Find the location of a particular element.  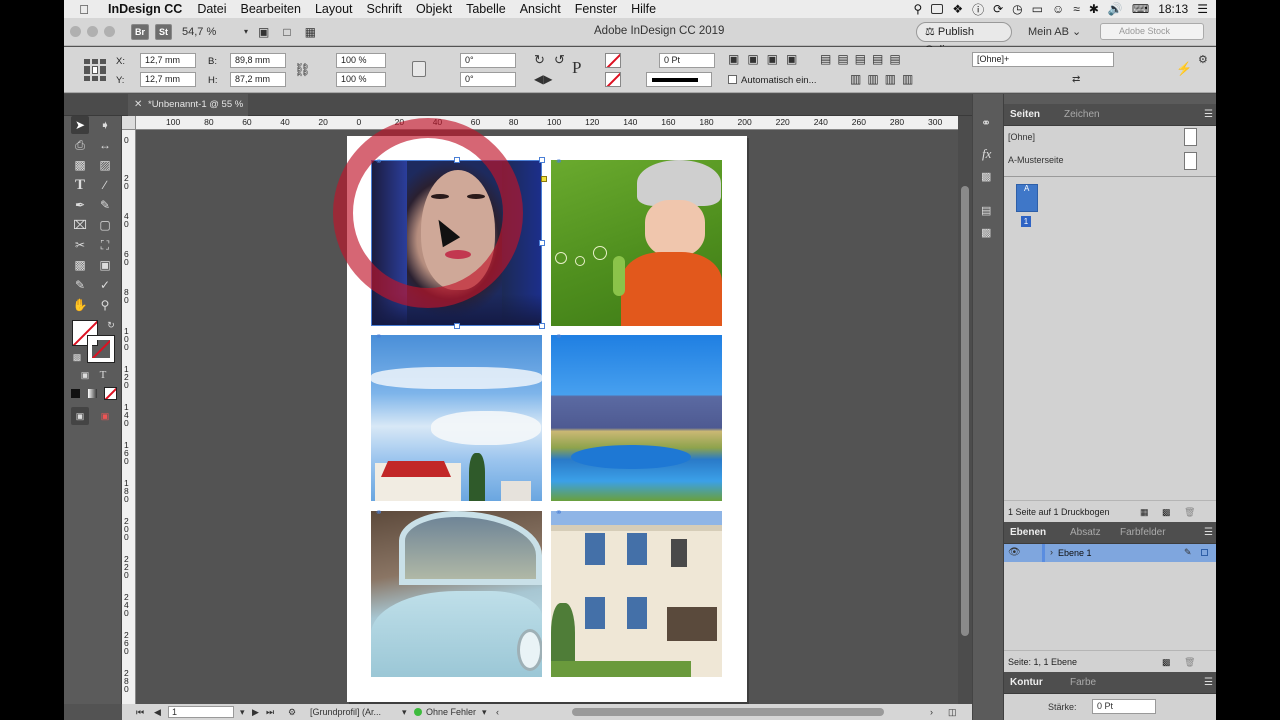

new-page-icon: ▩ is located at coordinates (1166, 512).